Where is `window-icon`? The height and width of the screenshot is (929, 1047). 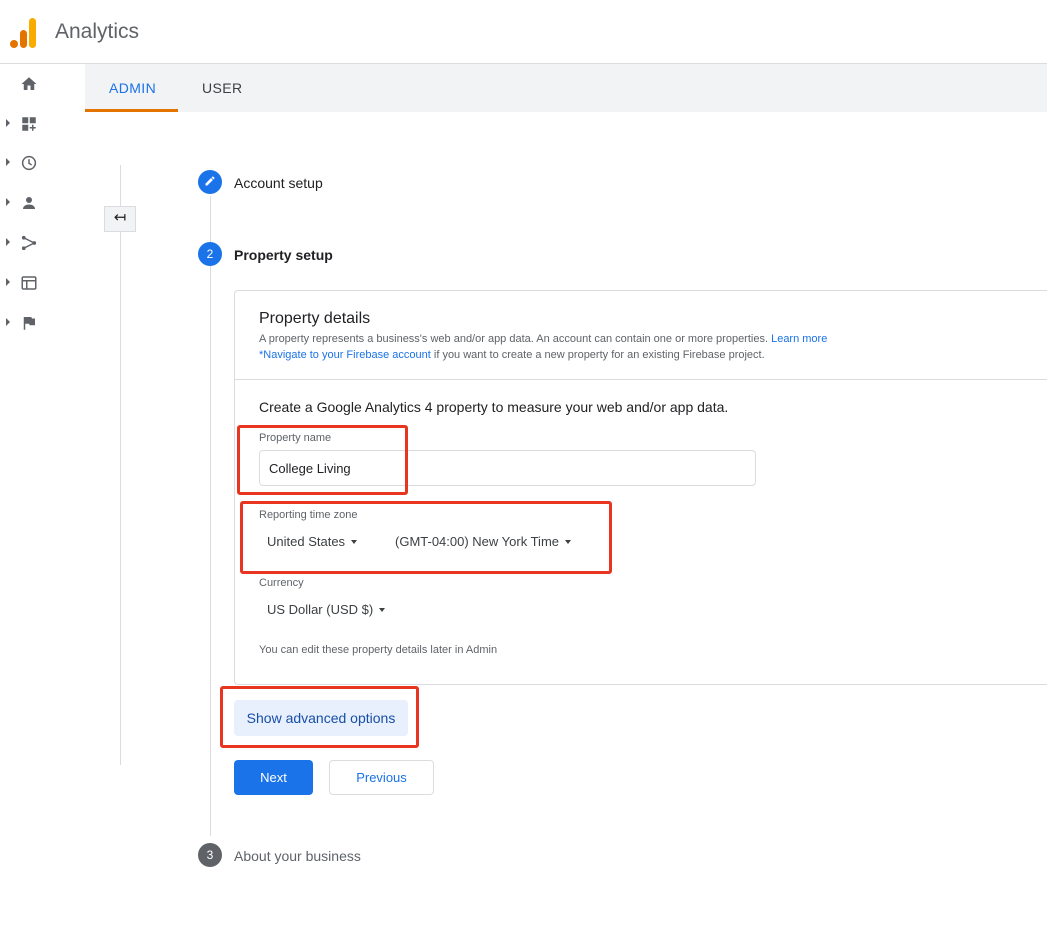 window-icon is located at coordinates (29, 283).